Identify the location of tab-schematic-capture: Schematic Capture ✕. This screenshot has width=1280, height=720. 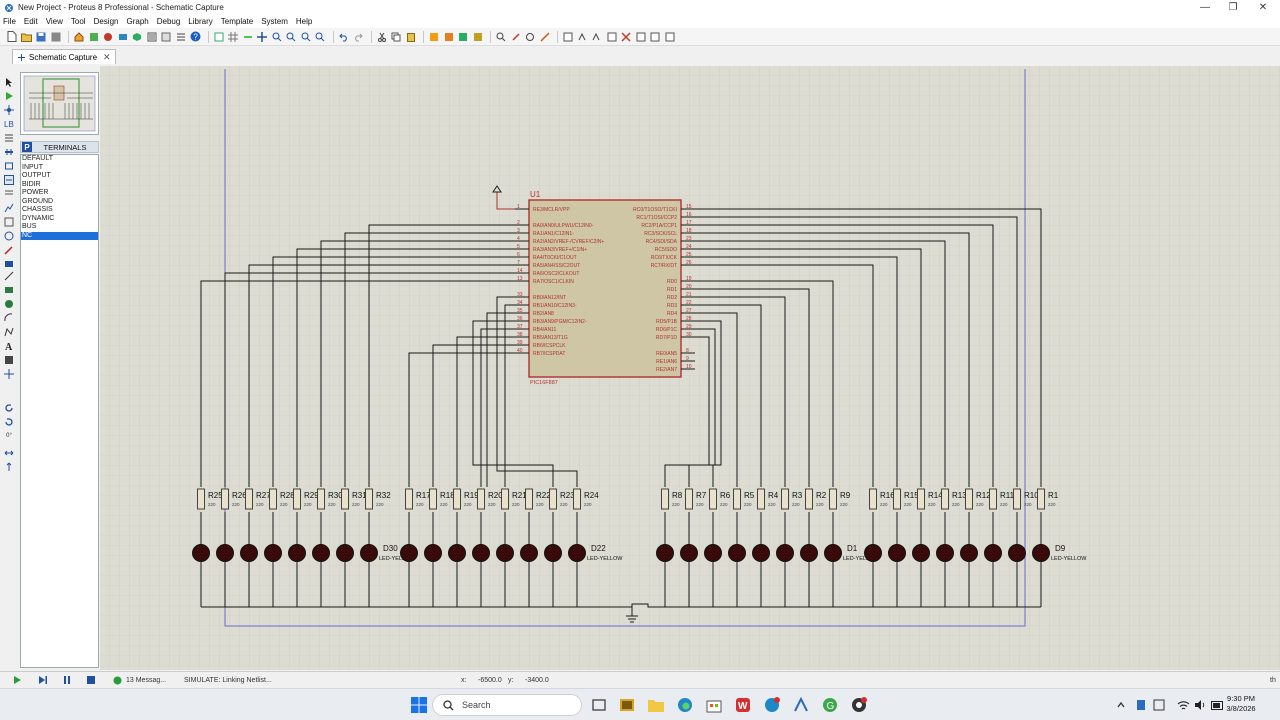
(64, 56).